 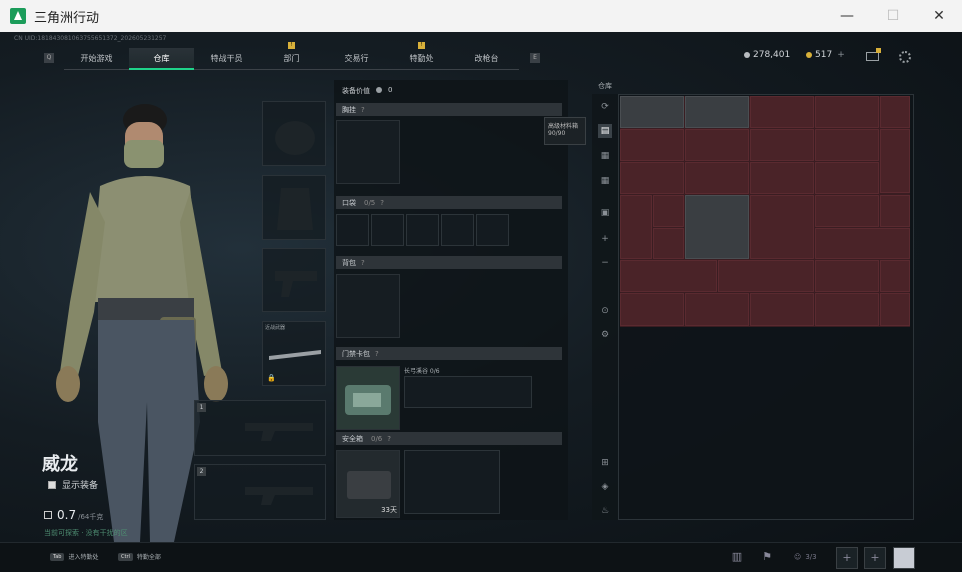 I want to click on keycard-grid, so click(x=468, y=392).